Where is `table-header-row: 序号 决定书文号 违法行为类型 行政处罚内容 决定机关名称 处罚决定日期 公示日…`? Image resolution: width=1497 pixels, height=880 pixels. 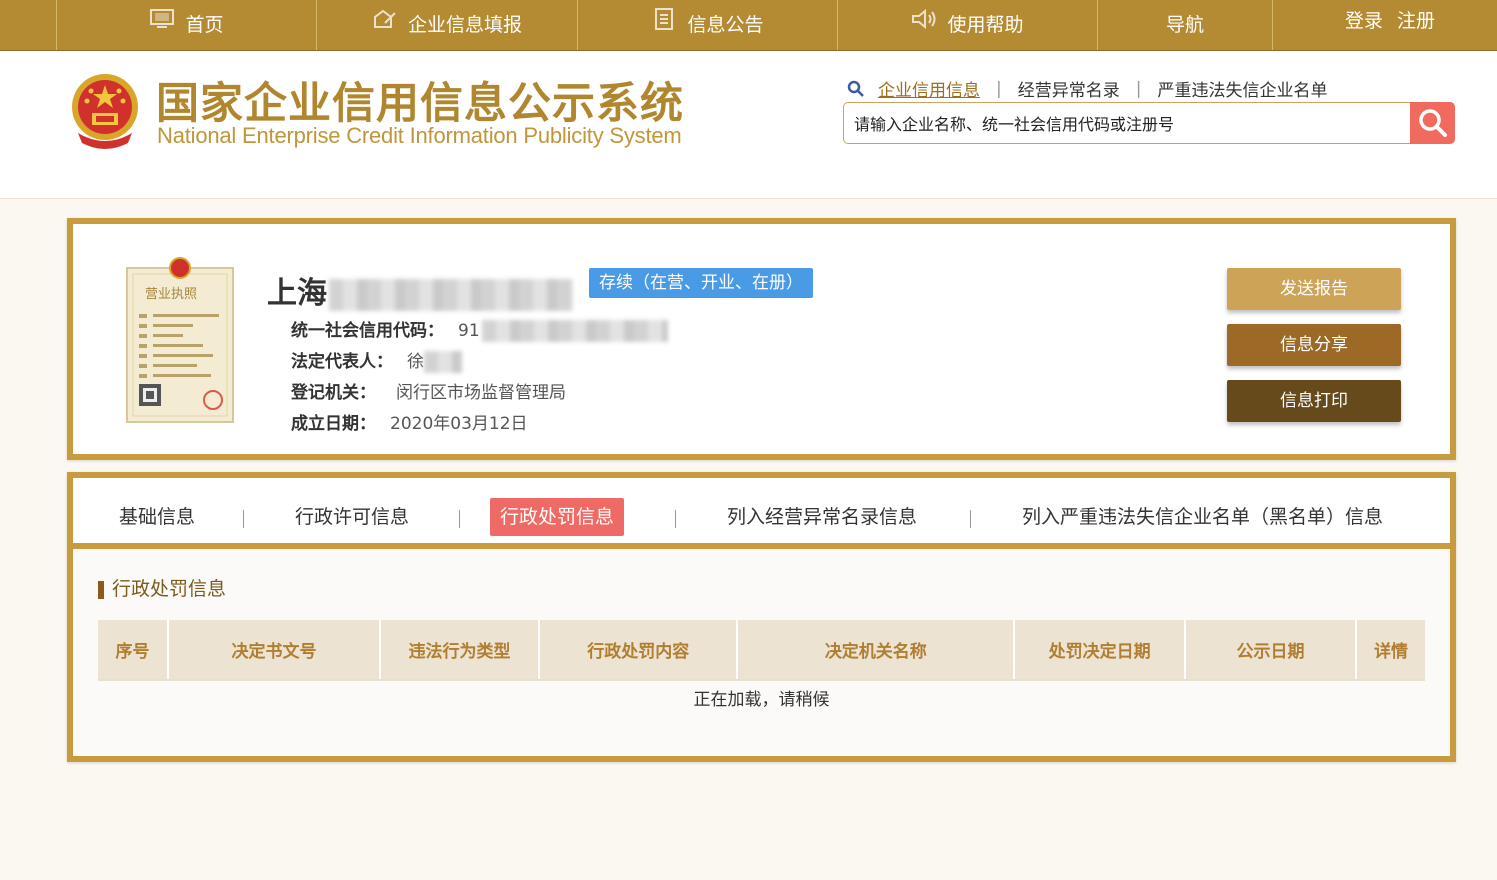 table-header-row: 序号 决定书文号 违法行为类型 行政处罚内容 决定机关名称 处罚决定日期 公示日… is located at coordinates (761, 650).